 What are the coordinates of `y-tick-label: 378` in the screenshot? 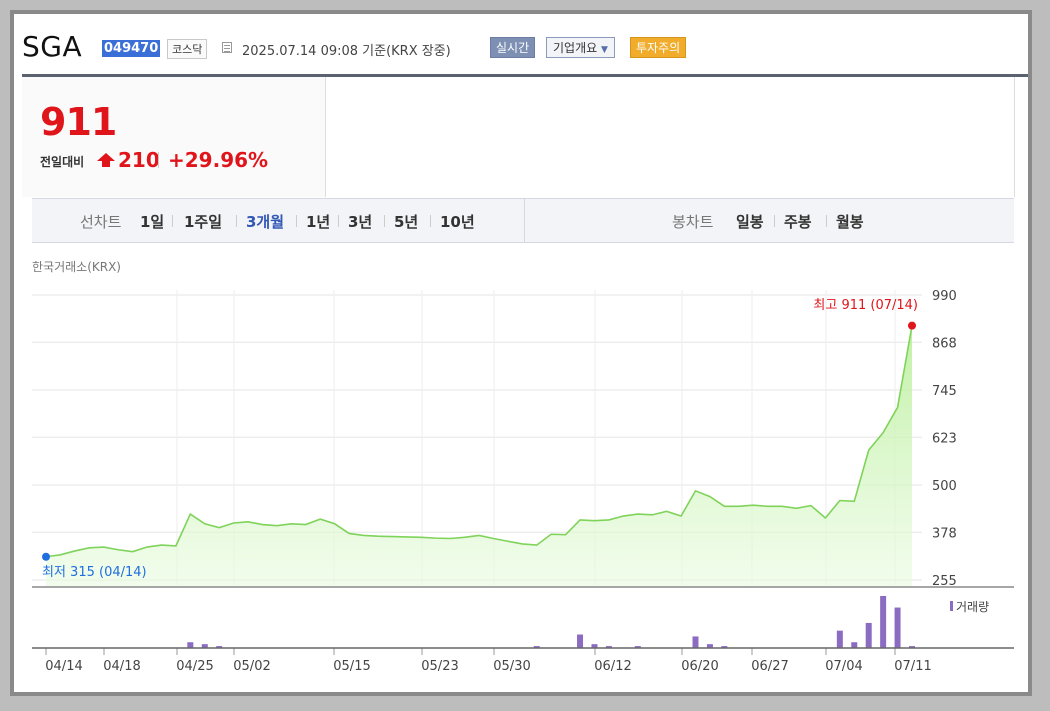 It's located at (944, 533).